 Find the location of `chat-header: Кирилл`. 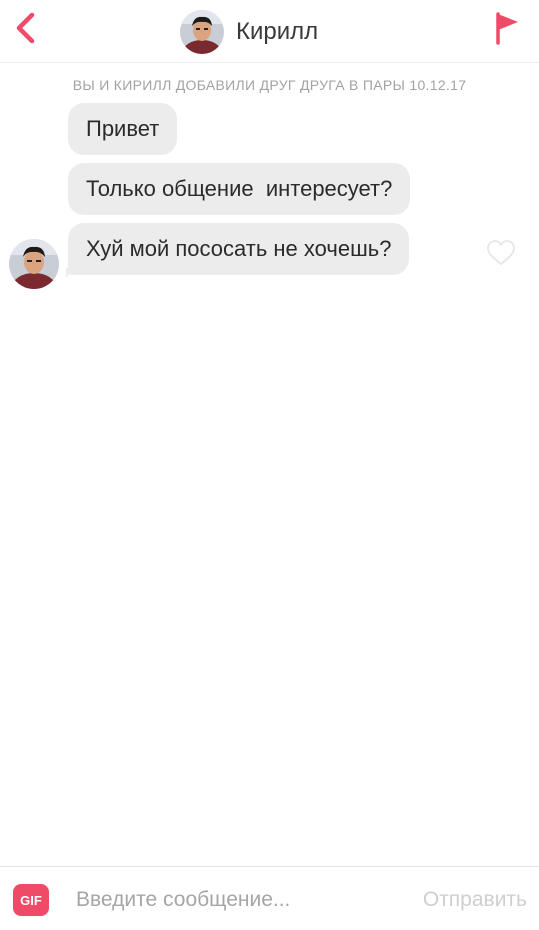

chat-header: Кирилл is located at coordinates (269, 31).